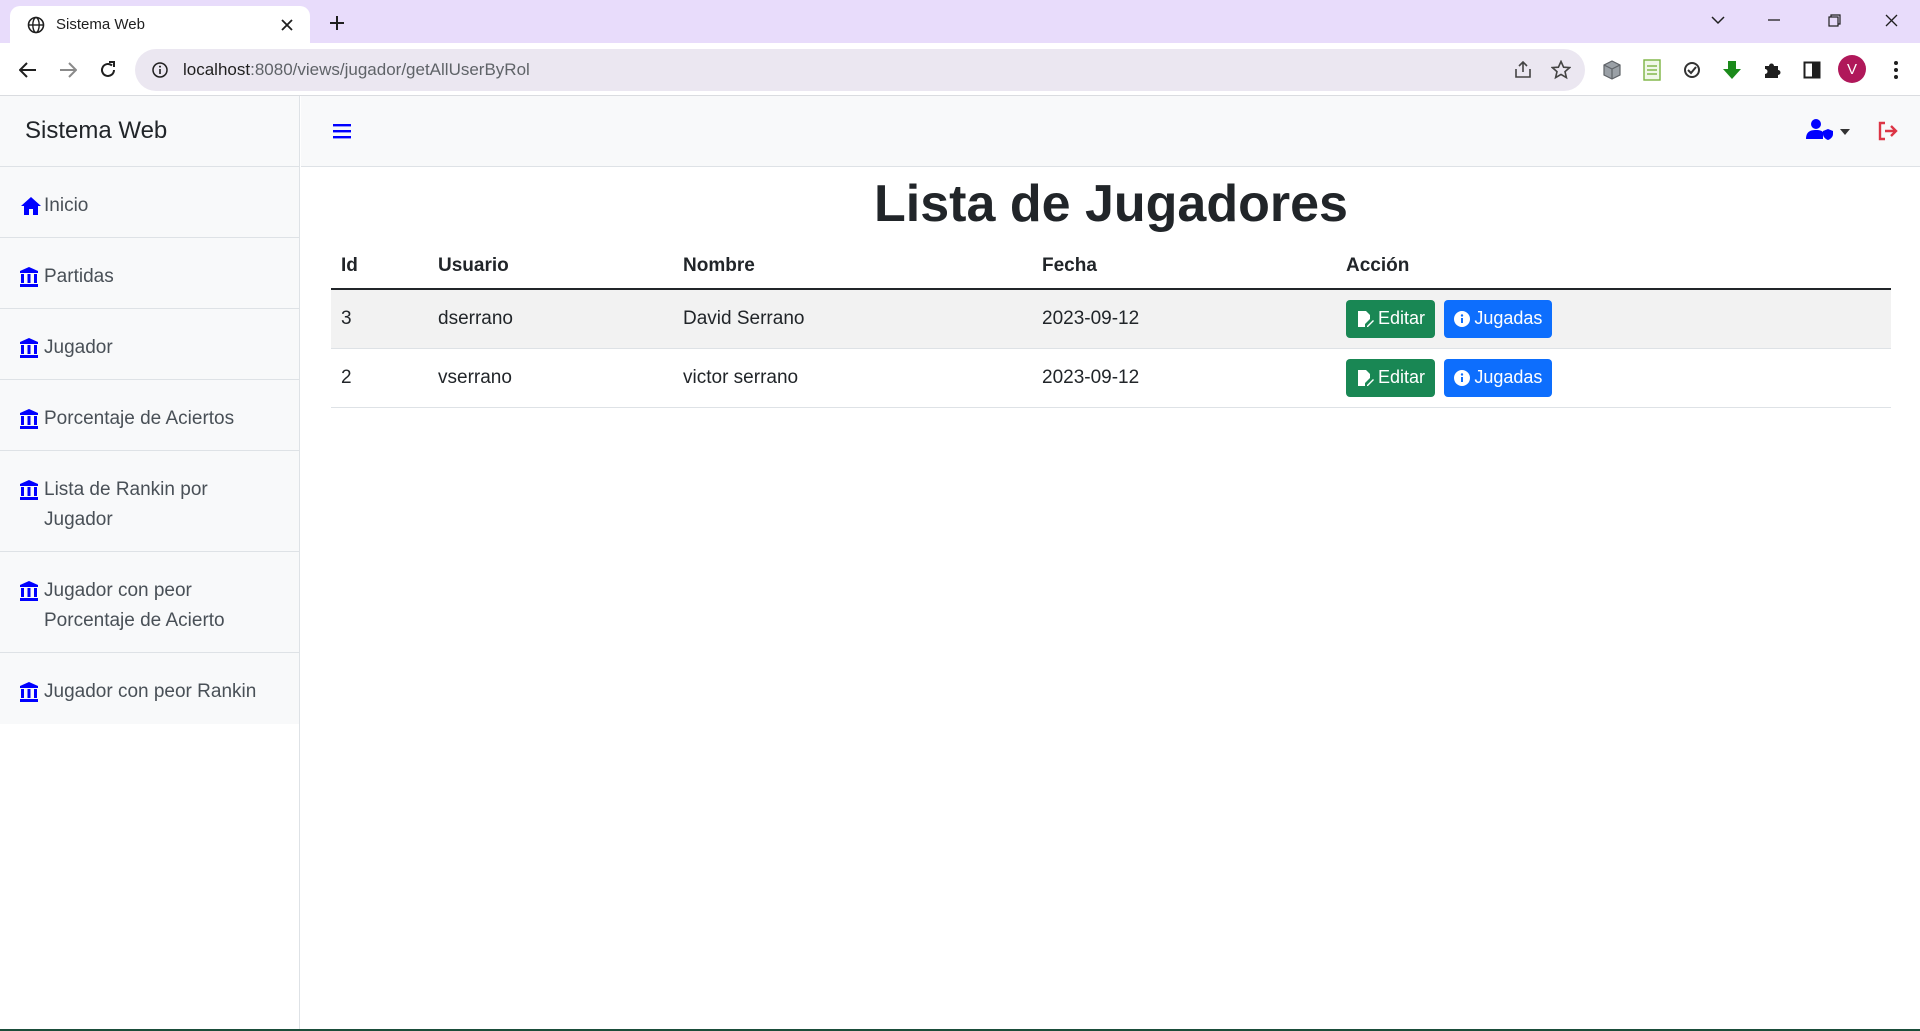  I want to click on sidebar-item-label: Porcentaje de Aciertos, so click(139, 418).